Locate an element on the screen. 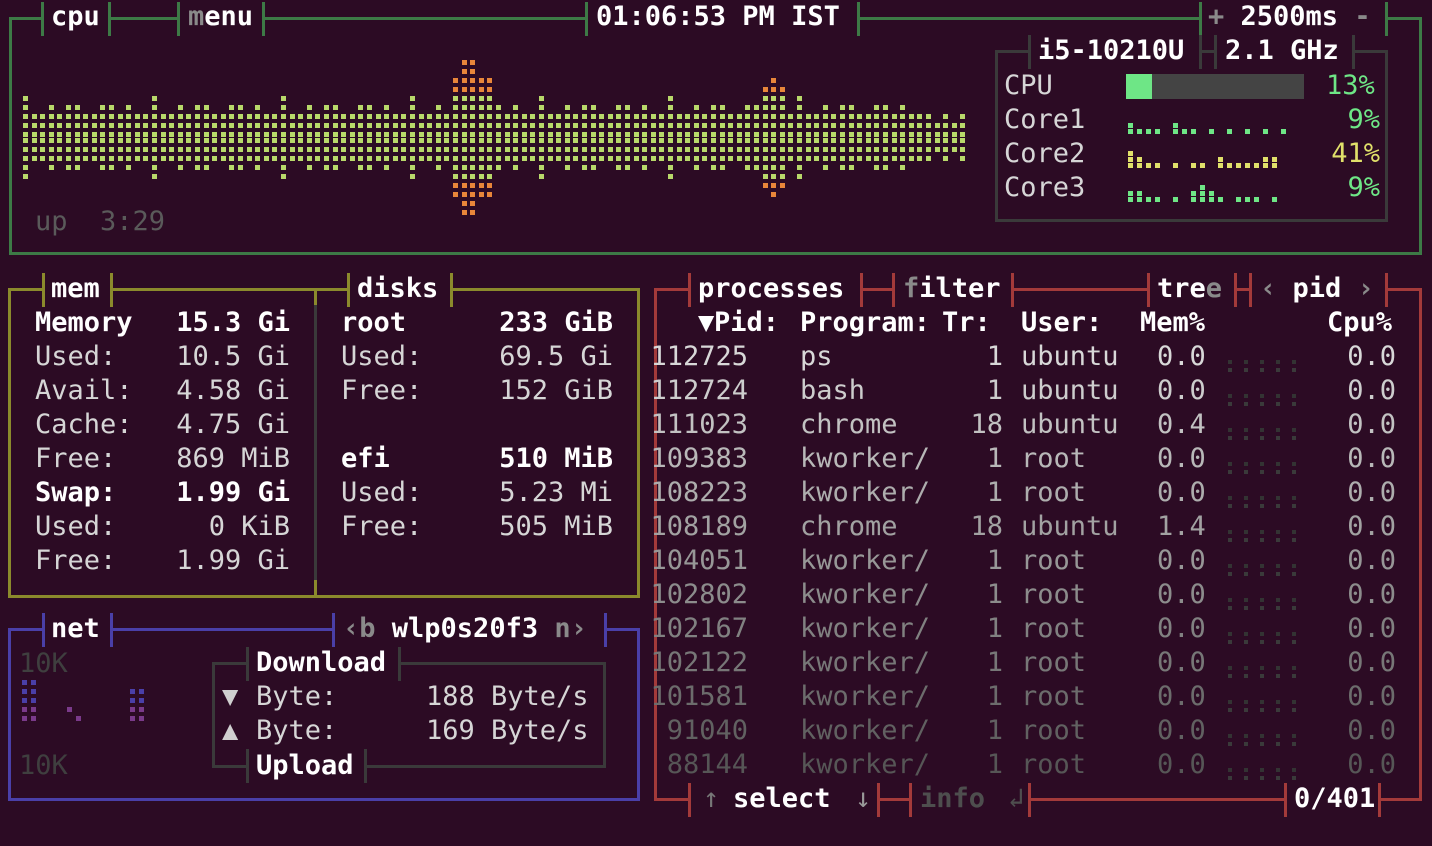  interval-decrease-button: - is located at coordinates (1362, 16).